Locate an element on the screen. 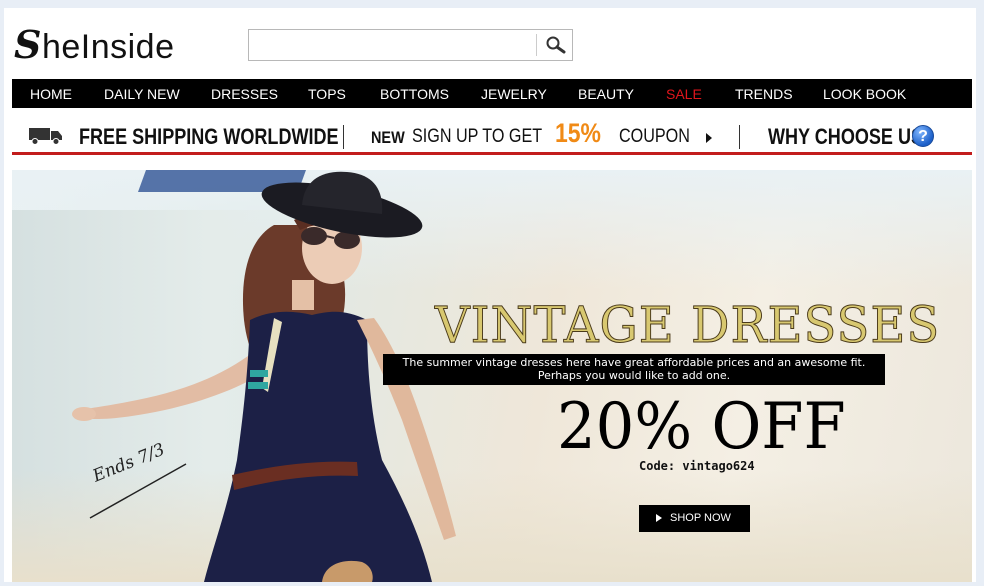  nav-look-book: LOOK BOOK is located at coordinates (864, 93).